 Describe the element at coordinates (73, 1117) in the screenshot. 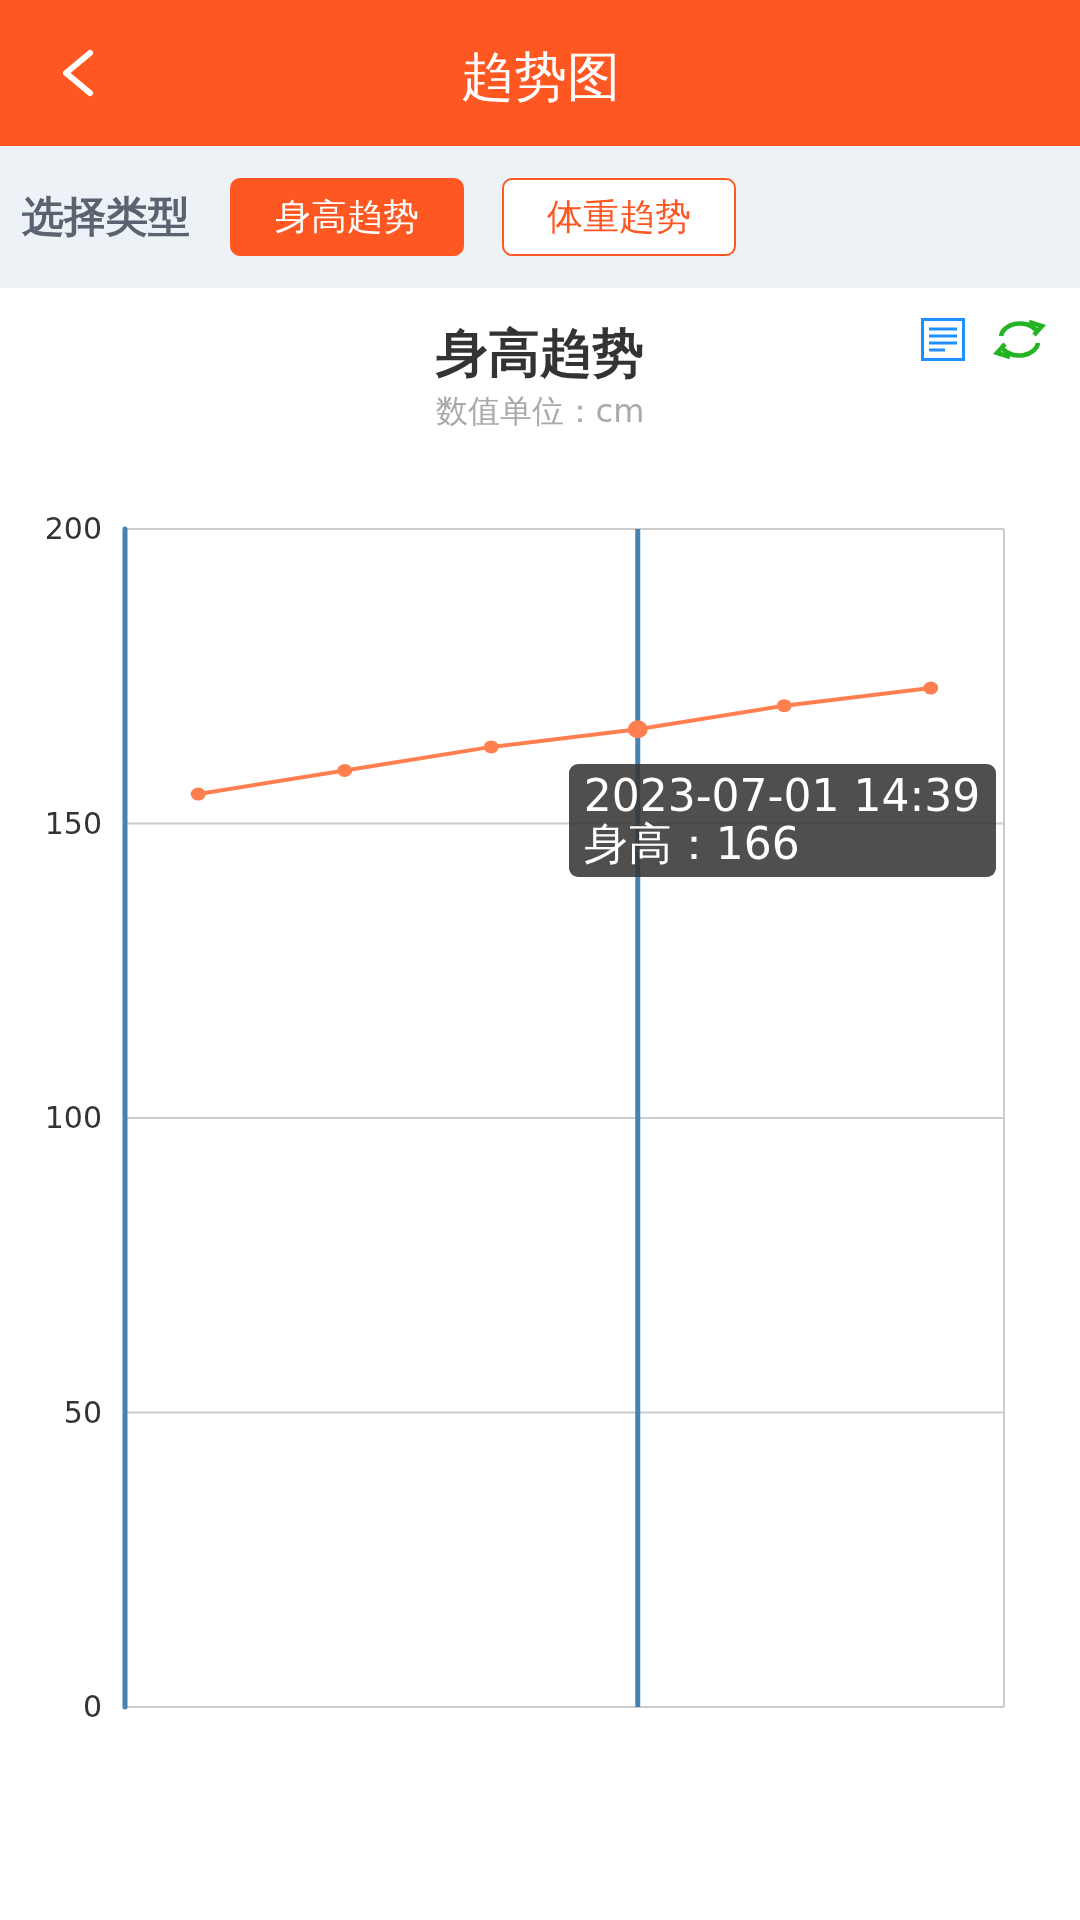

I see `y-axis-label: 100` at that location.